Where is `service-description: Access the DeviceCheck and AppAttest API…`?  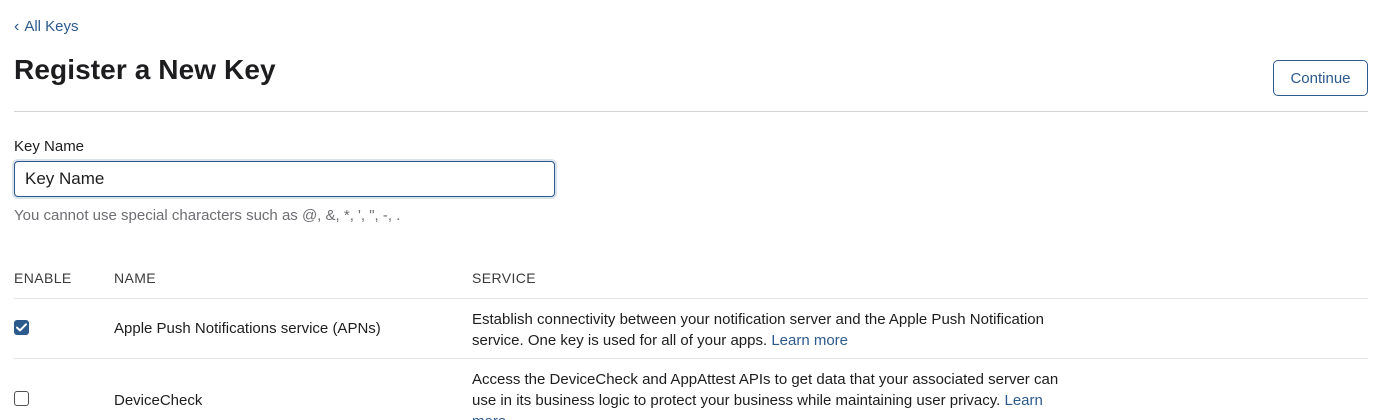 service-description: Access the DeviceCheck and AppAttest API… is located at coordinates (767, 394).